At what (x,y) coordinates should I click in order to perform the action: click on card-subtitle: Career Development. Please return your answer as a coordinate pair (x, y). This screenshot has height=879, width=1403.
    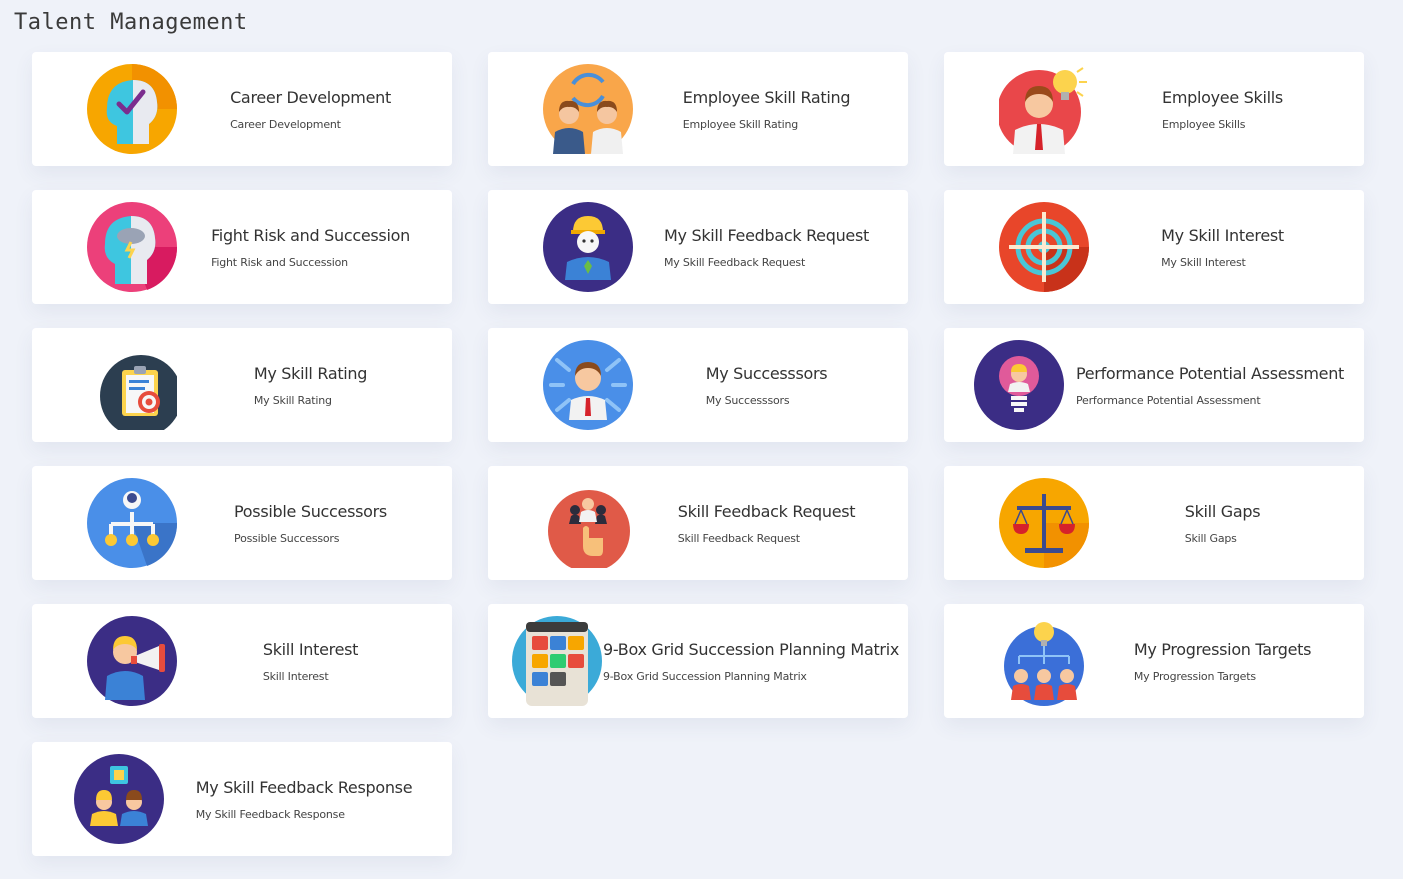
    Looking at the image, I should click on (285, 124).